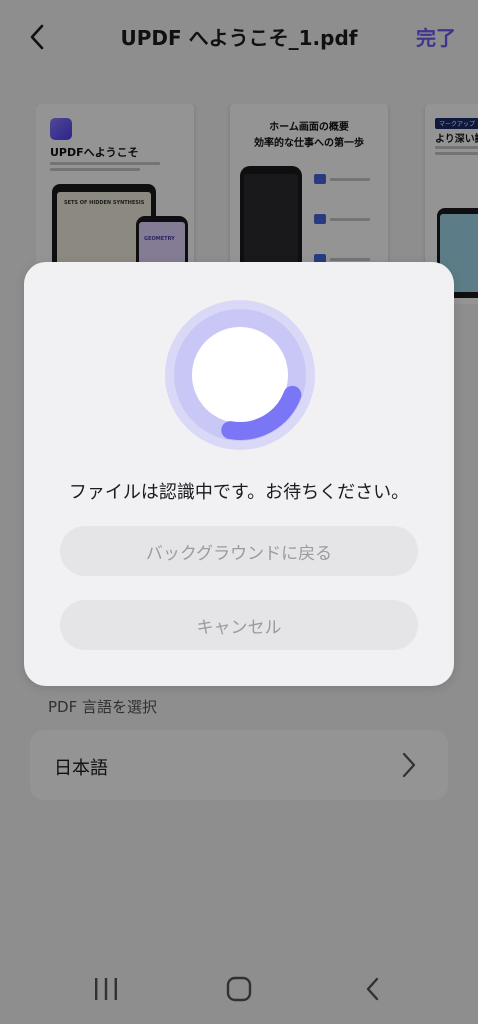 Image resolution: width=478 pixels, height=1024 pixels. What do you see at coordinates (240, 375) in the screenshot?
I see `progress-spinner` at bounding box center [240, 375].